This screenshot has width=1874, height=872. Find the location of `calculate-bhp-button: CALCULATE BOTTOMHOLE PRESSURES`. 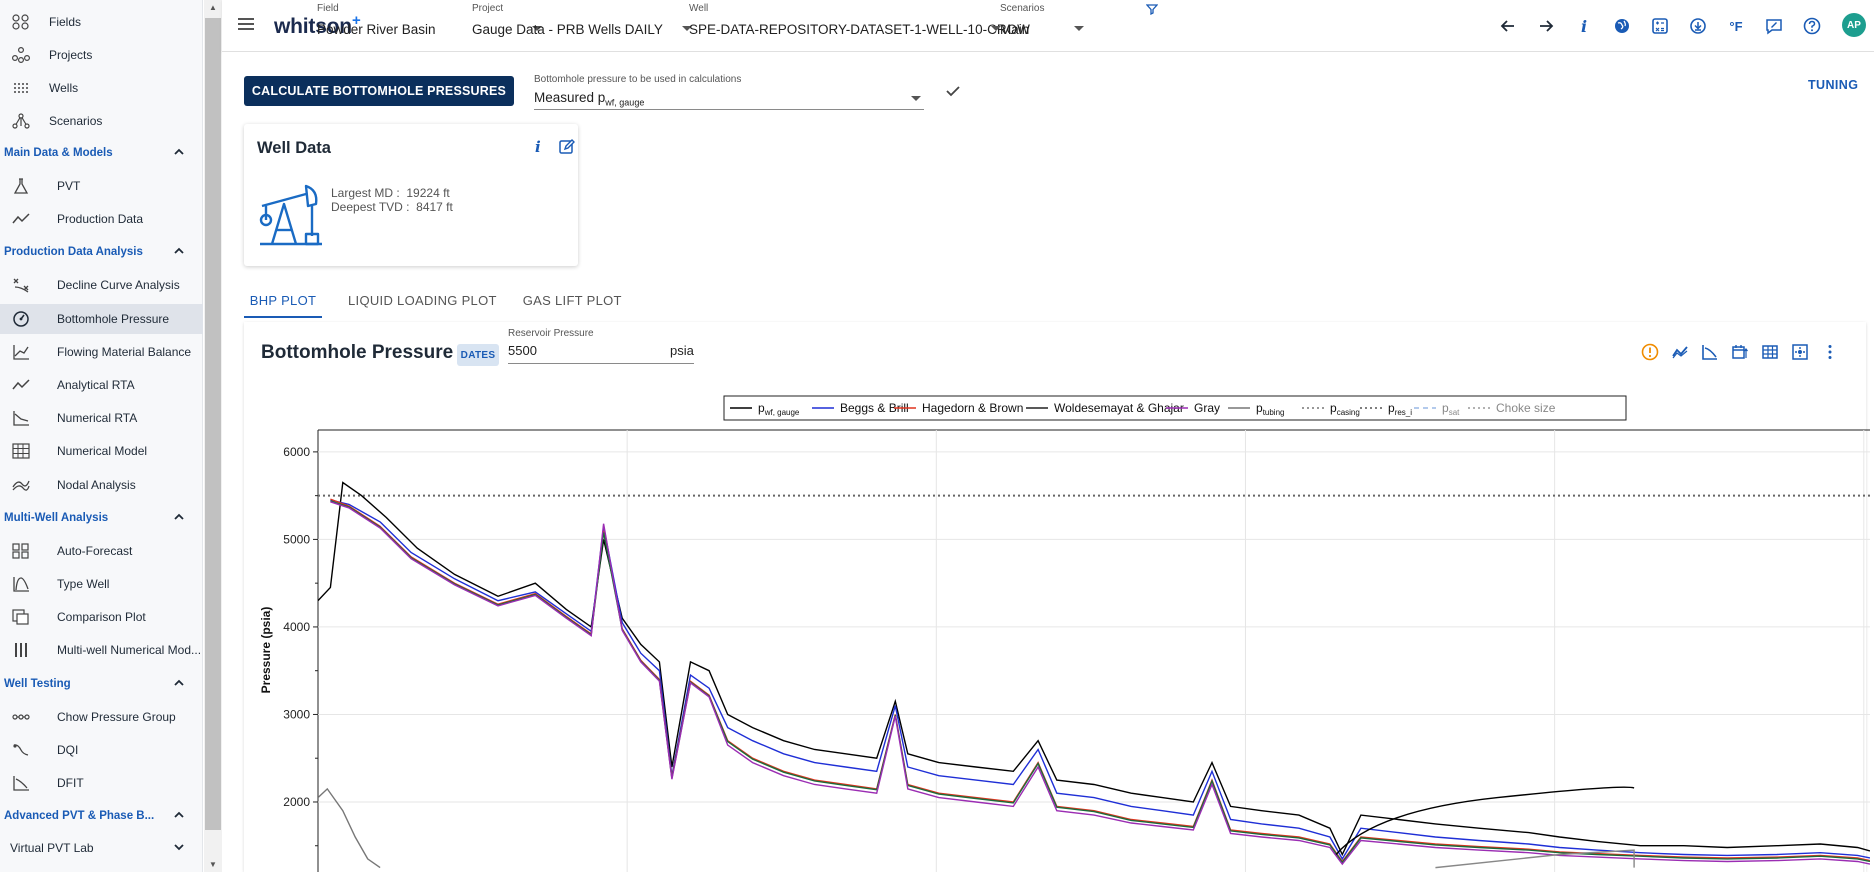

calculate-bhp-button: CALCULATE BOTTOMHOLE PRESSURES is located at coordinates (379, 91).